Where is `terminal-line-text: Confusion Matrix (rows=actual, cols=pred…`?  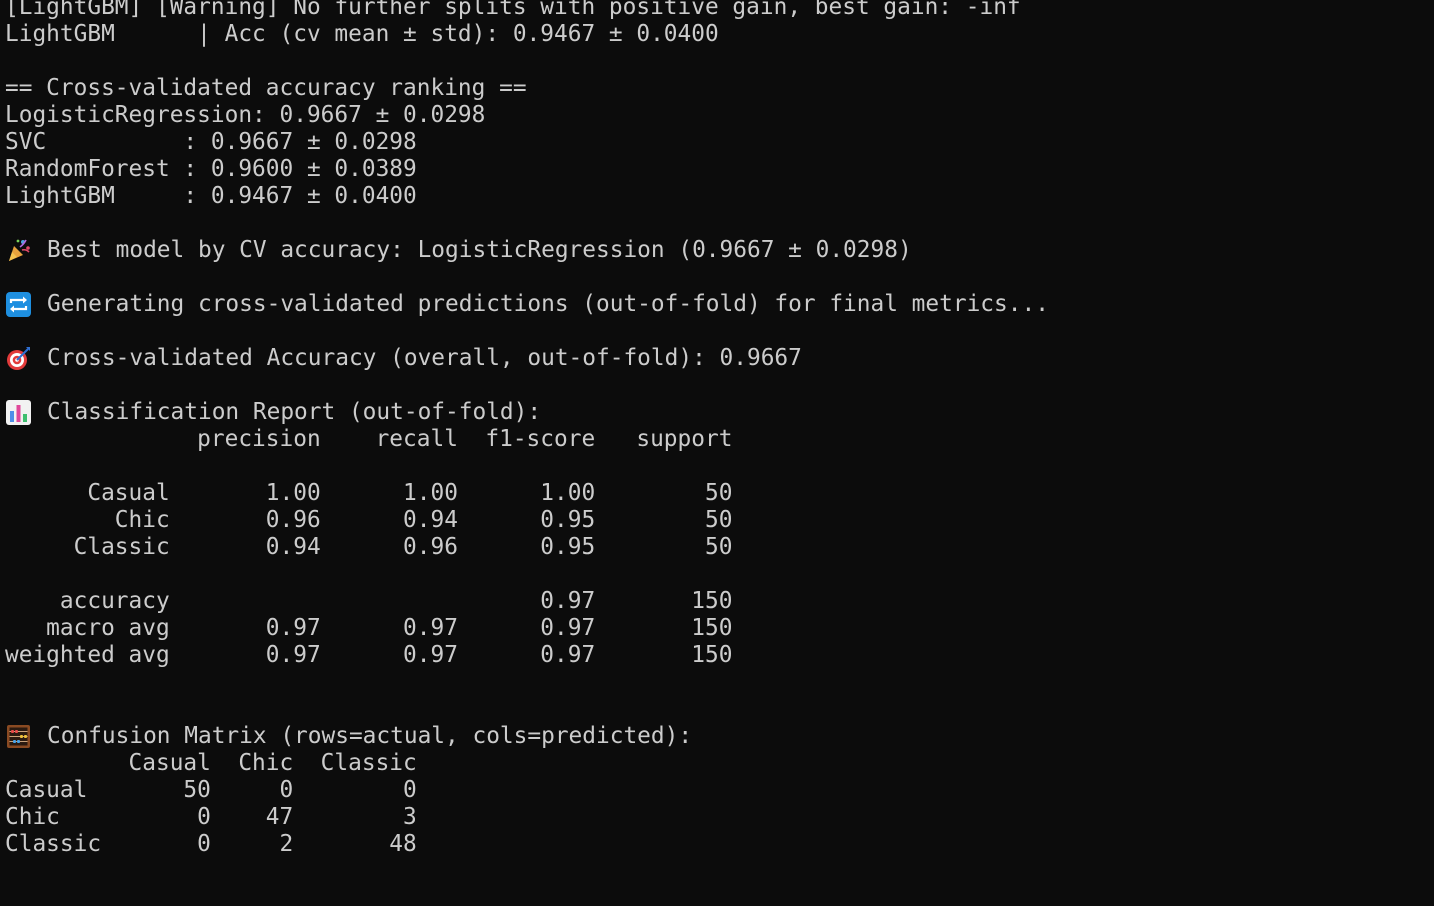 terminal-line-text: Confusion Matrix (rows=actual, cols=pred… is located at coordinates (370, 736).